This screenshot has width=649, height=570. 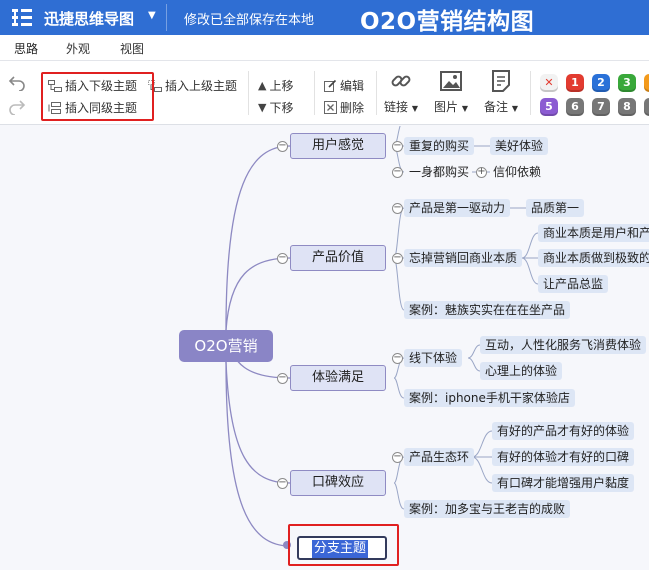 What do you see at coordinates (262, 85) in the screenshot?
I see `arrow-up-icon: ▲` at bounding box center [262, 85].